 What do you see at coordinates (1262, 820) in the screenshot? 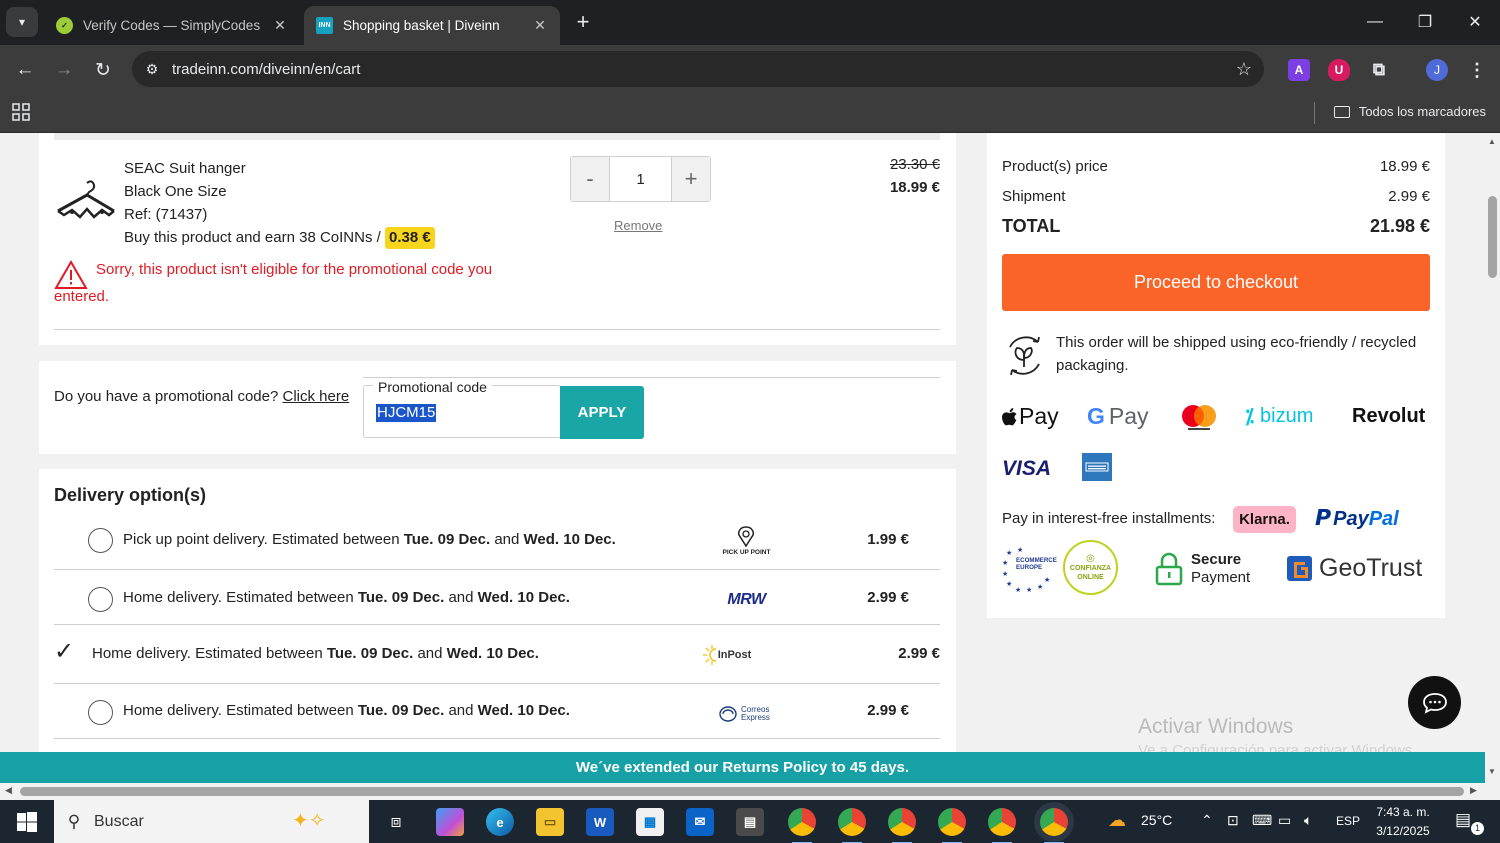
I see `input-method-icon: ⌨` at bounding box center [1262, 820].